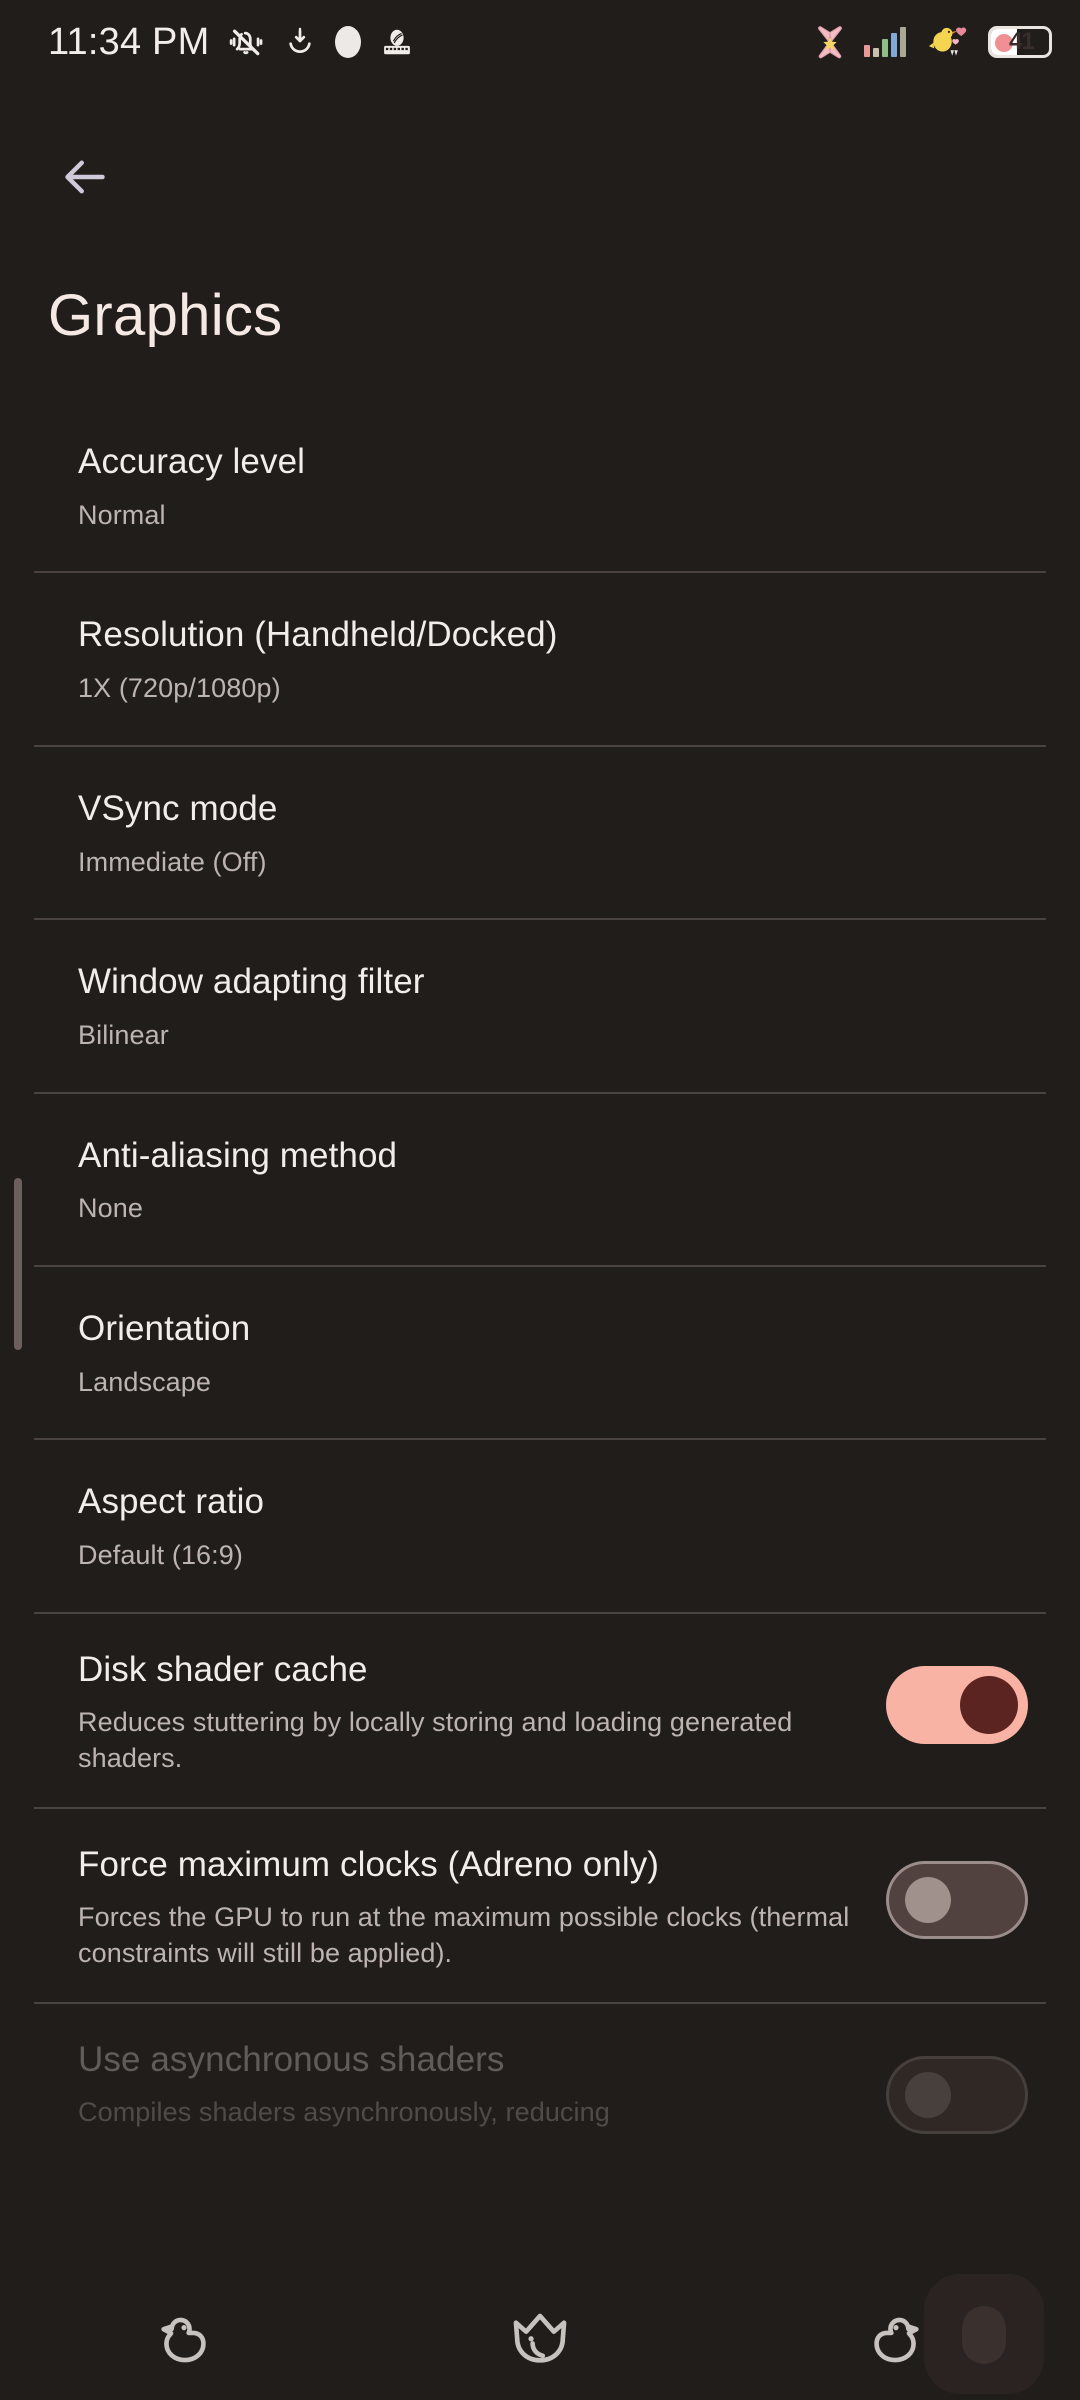 The image size is (1080, 2400). I want to click on nav-home-button, so click(540, 2340).